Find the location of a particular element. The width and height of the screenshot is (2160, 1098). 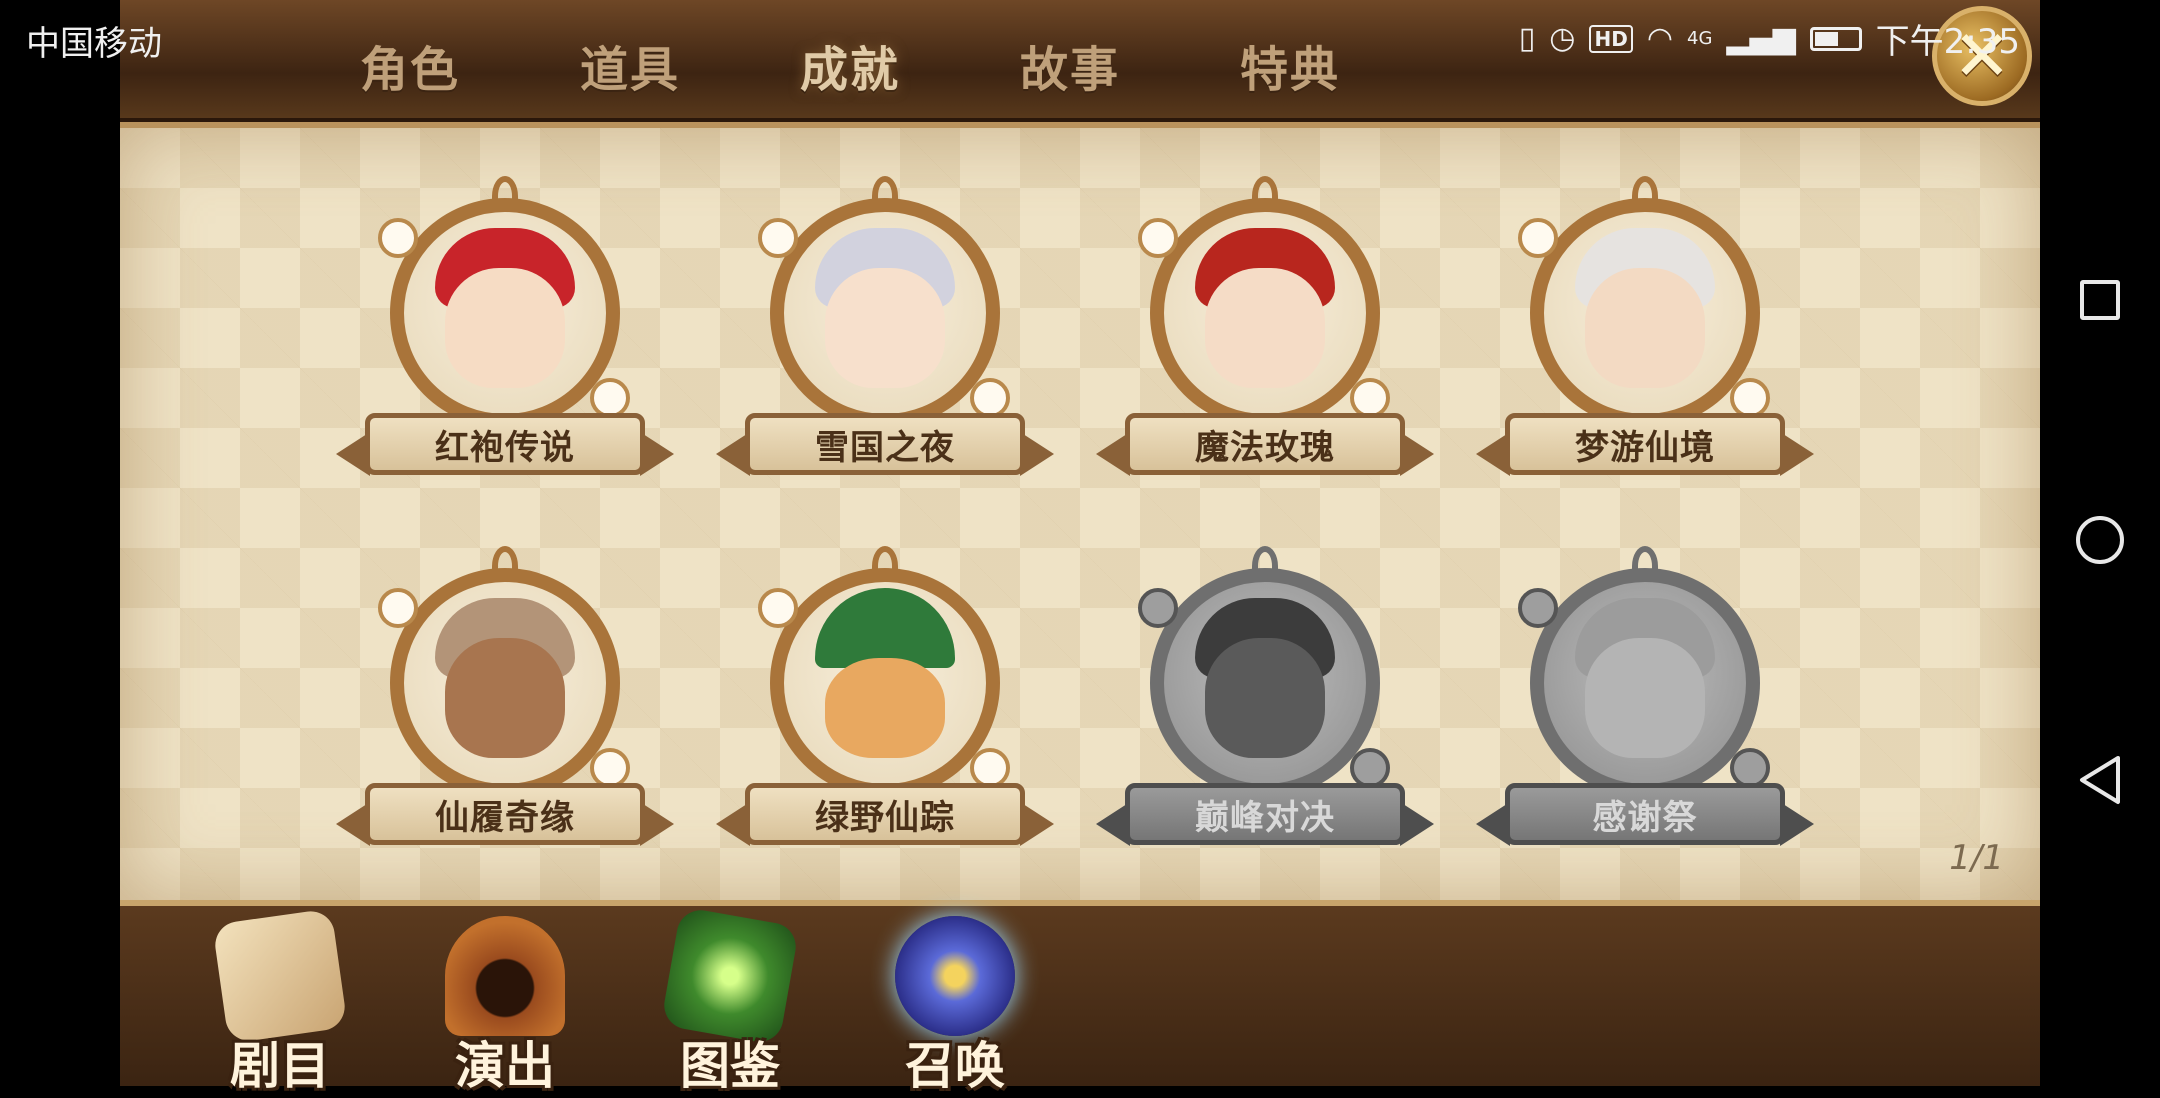

card-title-ribbon: 绿野仙踪 is located at coordinates (885, 814).